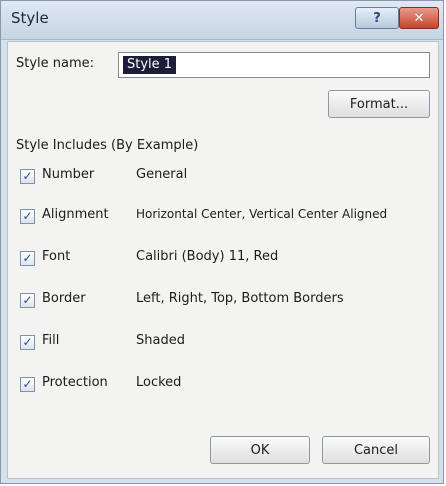 The width and height of the screenshot is (446, 486). I want to click on close-icon: ✕, so click(419, 18).